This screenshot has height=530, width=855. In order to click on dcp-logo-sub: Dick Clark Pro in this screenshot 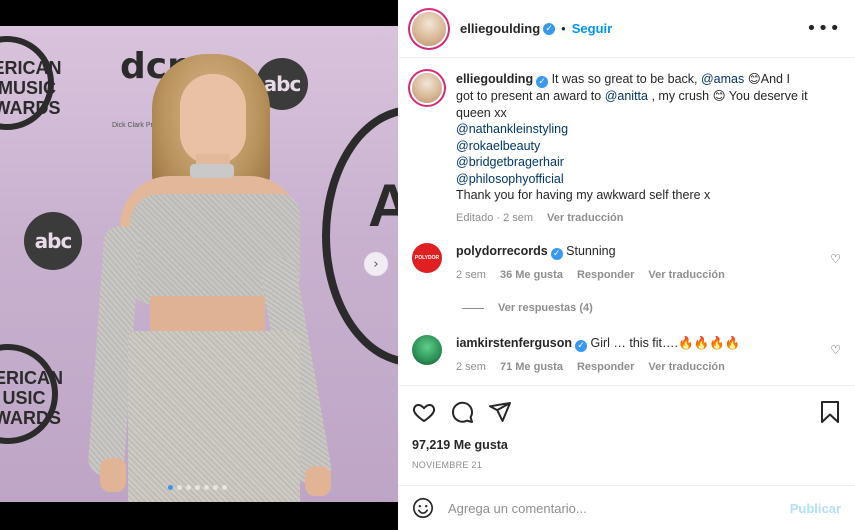, I will do `click(134, 125)`.